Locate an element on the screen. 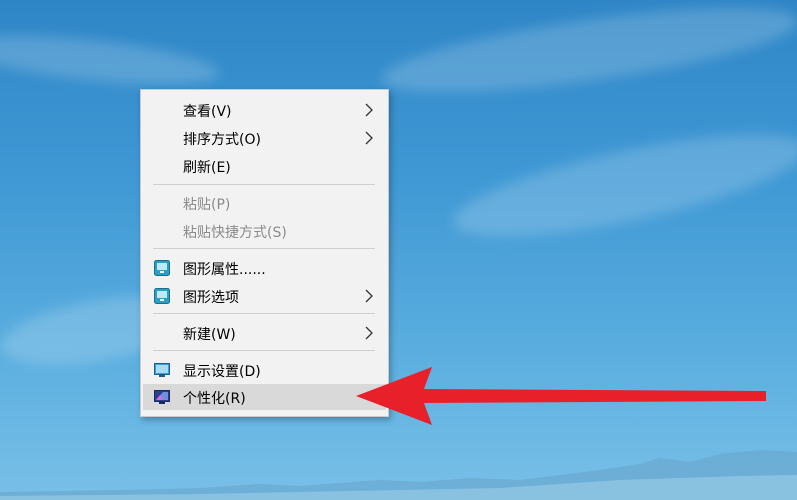  menu-item-label: 新建(W) is located at coordinates (209, 335).